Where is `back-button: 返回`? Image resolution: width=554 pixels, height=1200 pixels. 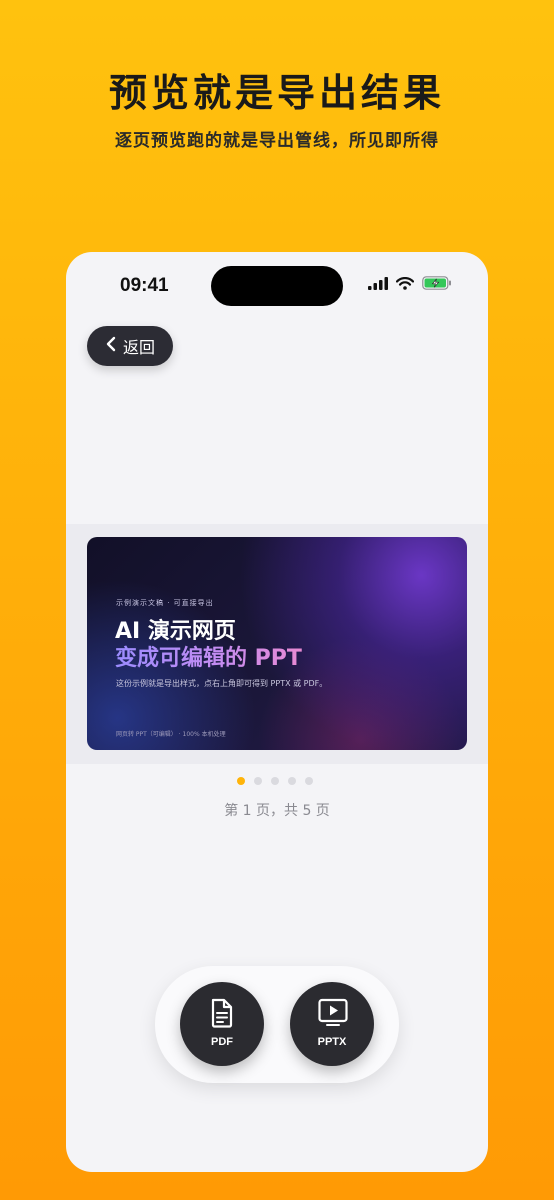 back-button: 返回 is located at coordinates (130, 346).